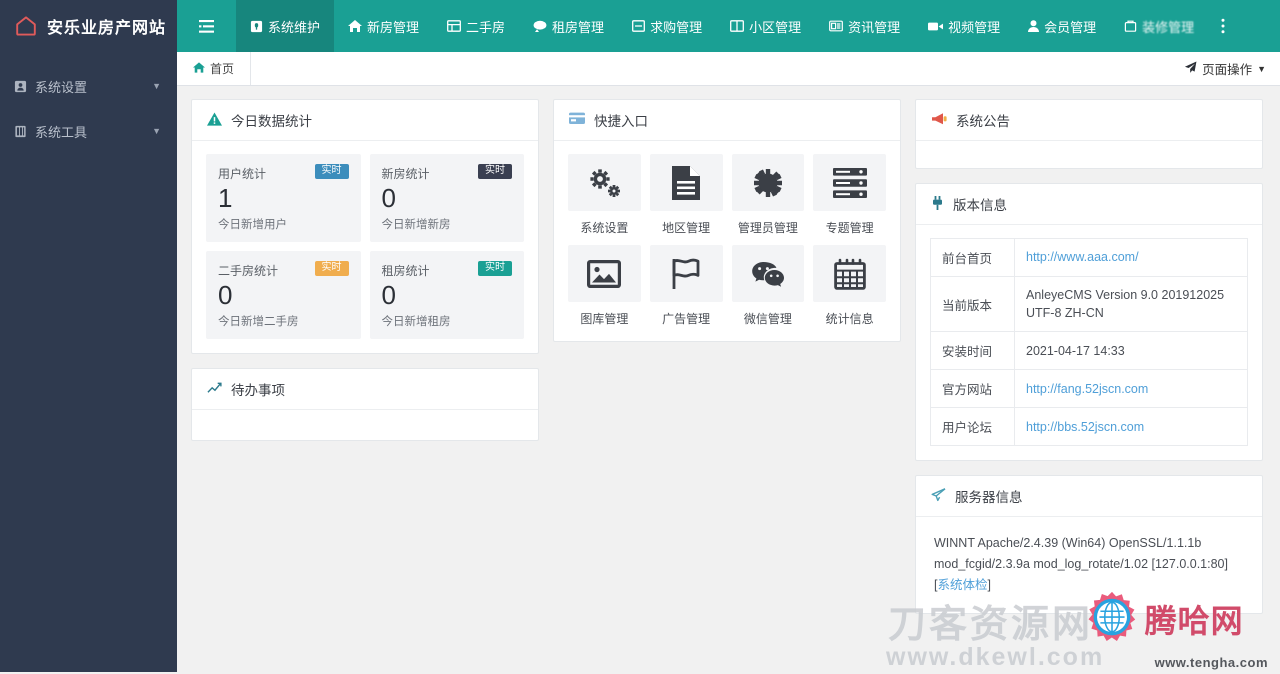 This screenshot has width=1280, height=674. I want to click on front-page-link: http://www.aaa.com/, so click(1082, 257).